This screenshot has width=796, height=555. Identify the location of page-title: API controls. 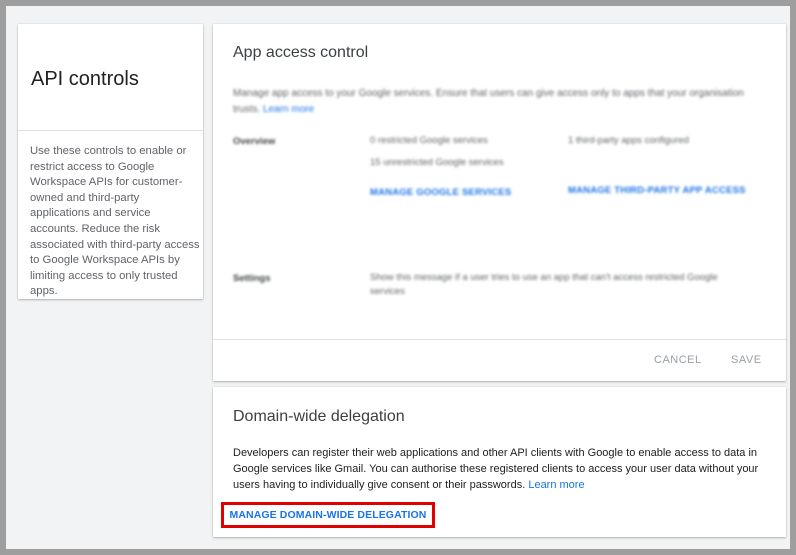
(85, 79).